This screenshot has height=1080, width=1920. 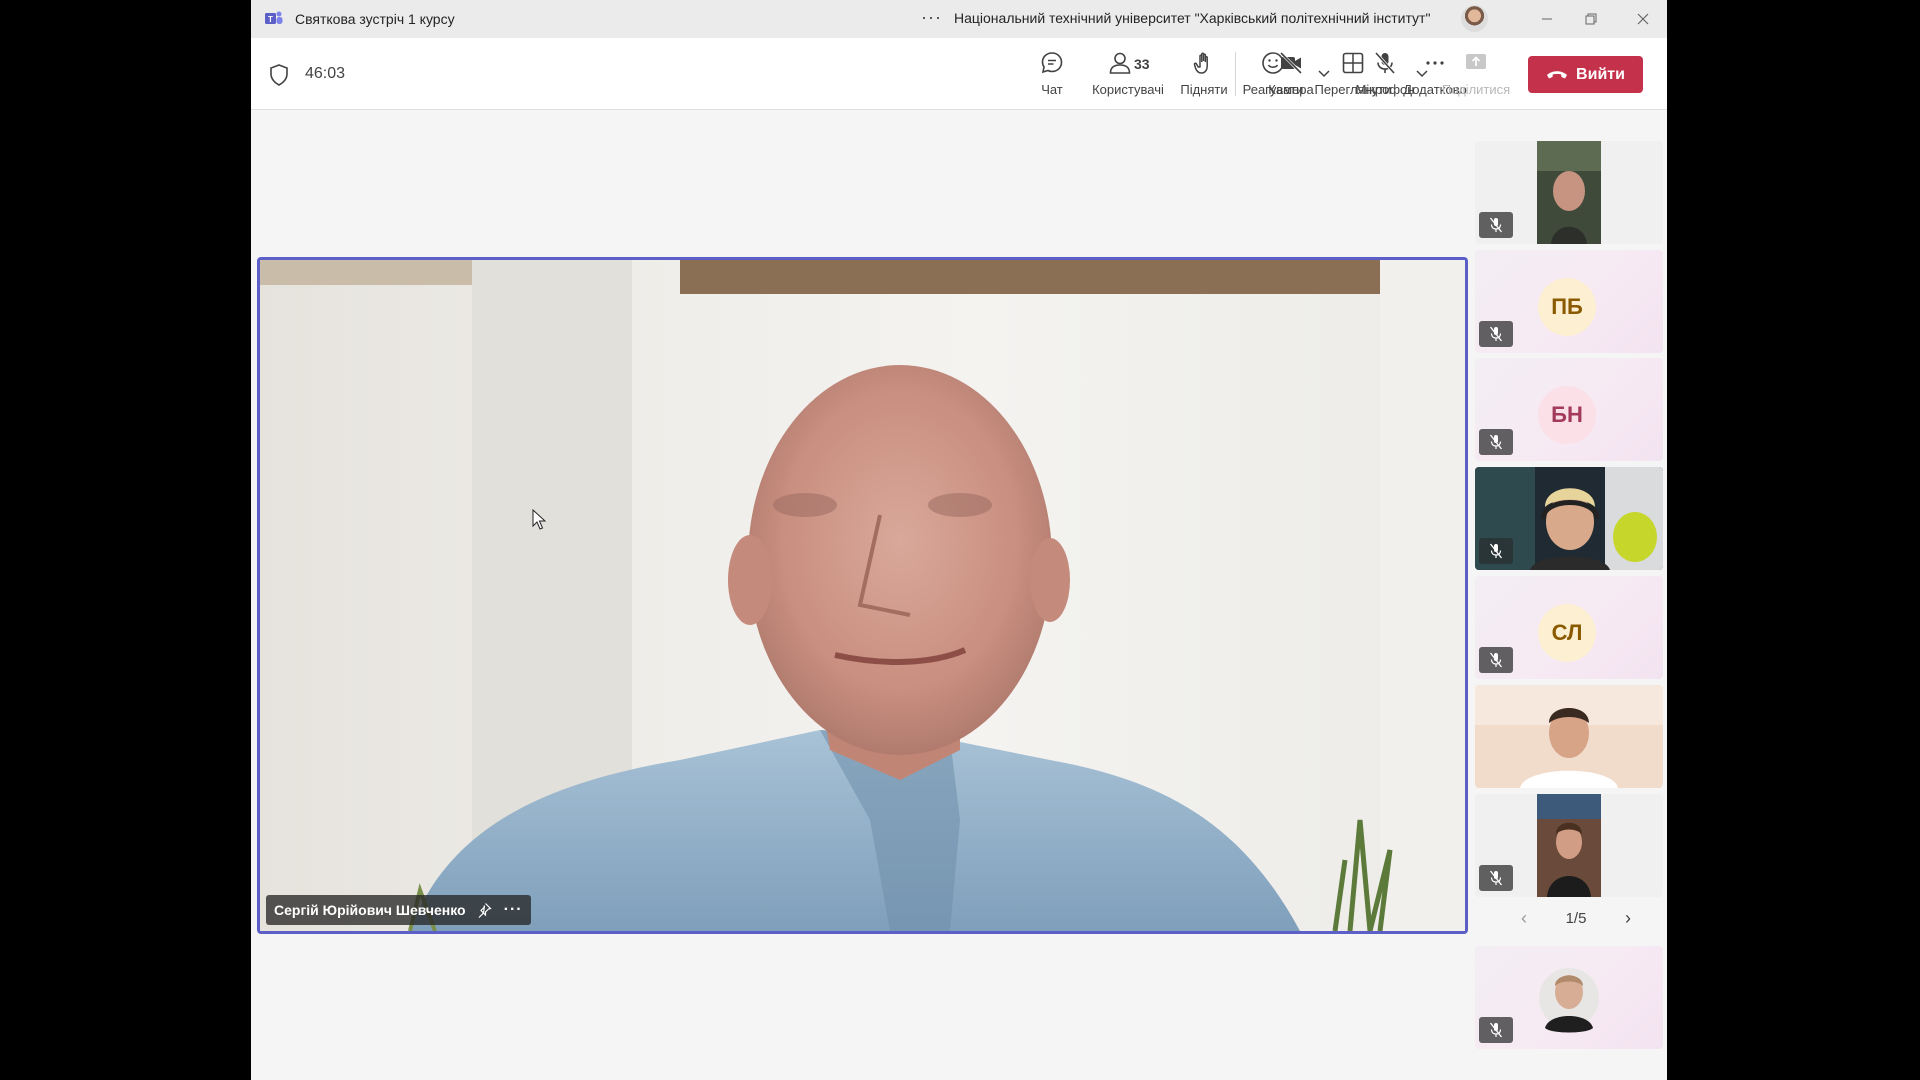 I want to click on leave-button: Вийти, so click(x=1585, y=74).